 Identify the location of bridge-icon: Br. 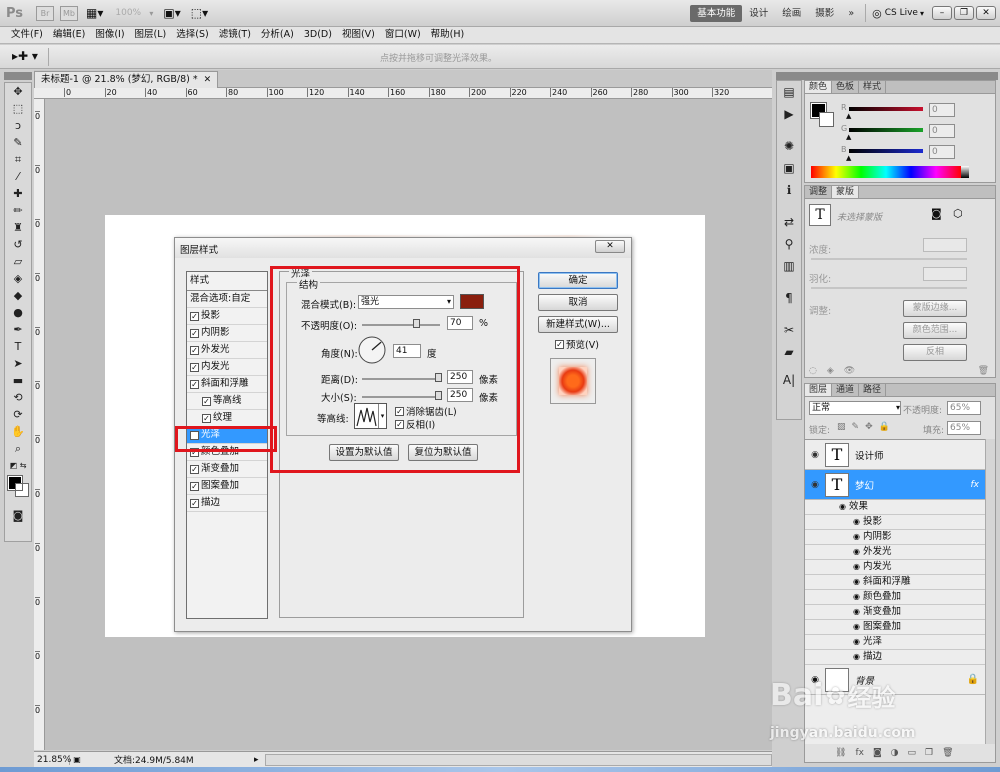
(45, 13).